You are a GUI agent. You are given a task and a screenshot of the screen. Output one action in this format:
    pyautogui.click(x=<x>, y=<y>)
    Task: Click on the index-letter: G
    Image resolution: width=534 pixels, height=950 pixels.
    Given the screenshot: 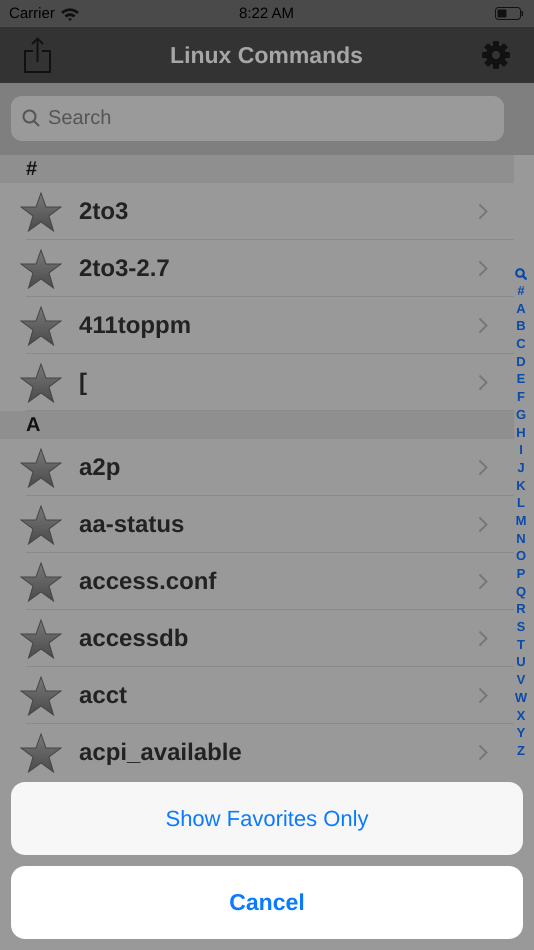 What is the action you would take?
    pyautogui.click(x=521, y=415)
    